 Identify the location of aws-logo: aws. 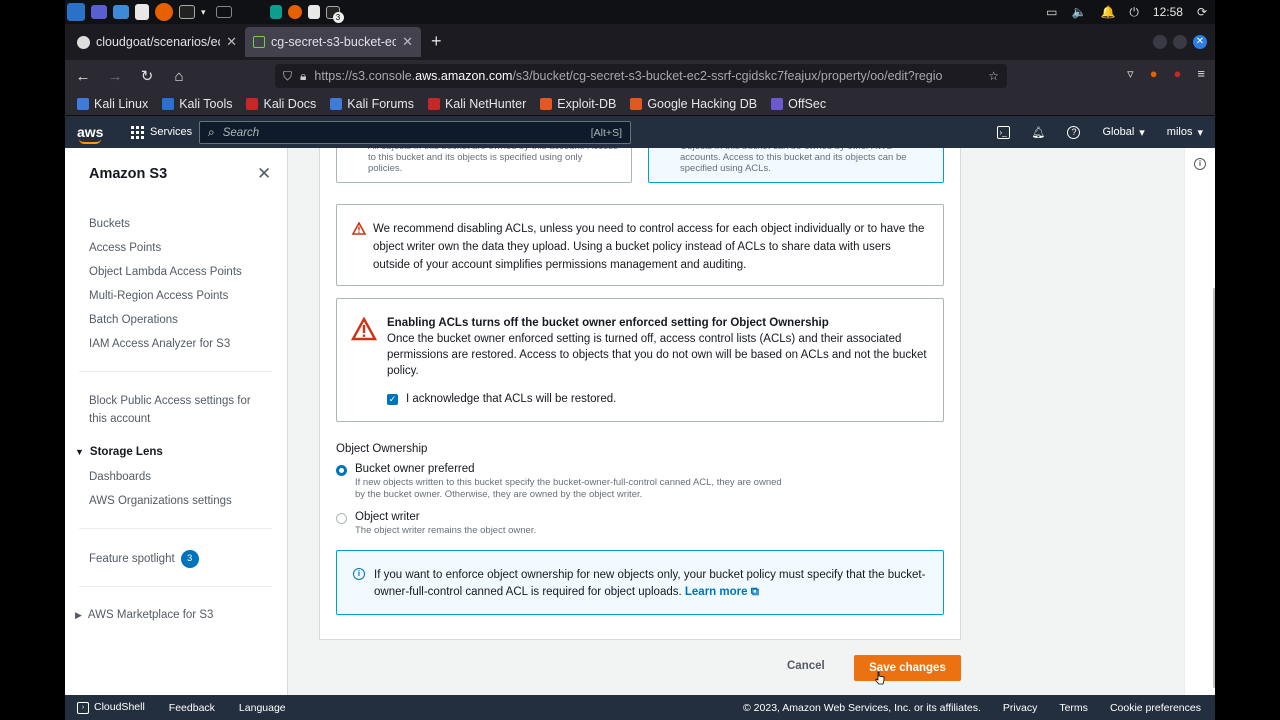
(99, 134).